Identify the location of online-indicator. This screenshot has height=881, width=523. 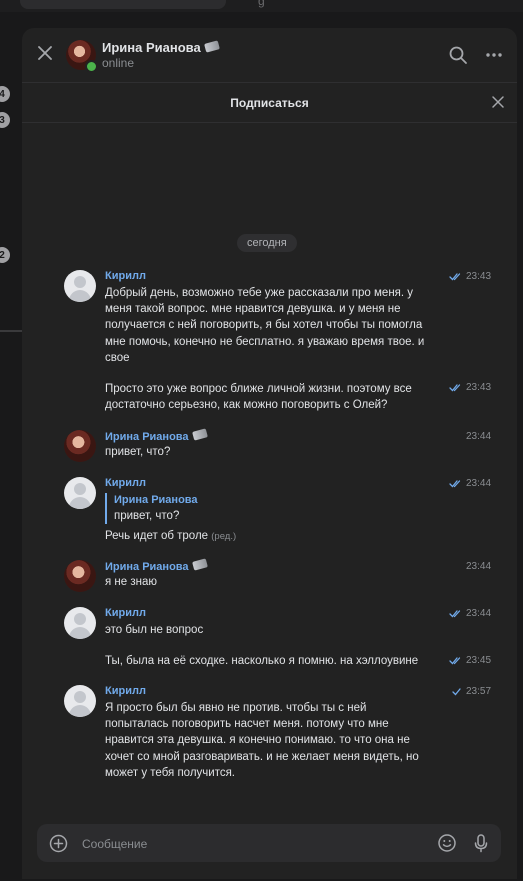
(91, 66).